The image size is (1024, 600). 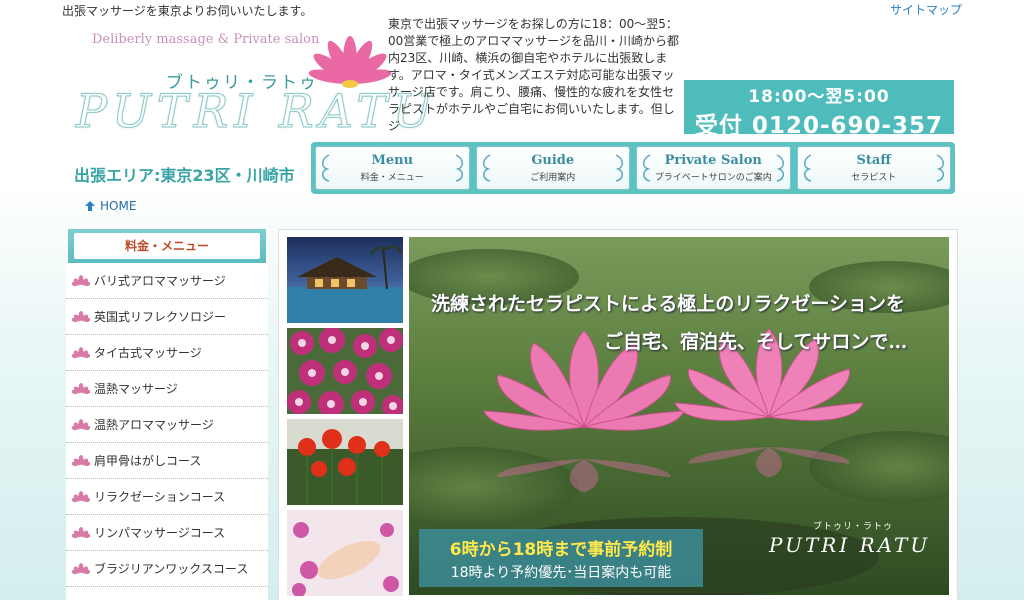 What do you see at coordinates (874, 178) in the screenshot?
I see `nav-staff-sublabel: セラピスト` at bounding box center [874, 178].